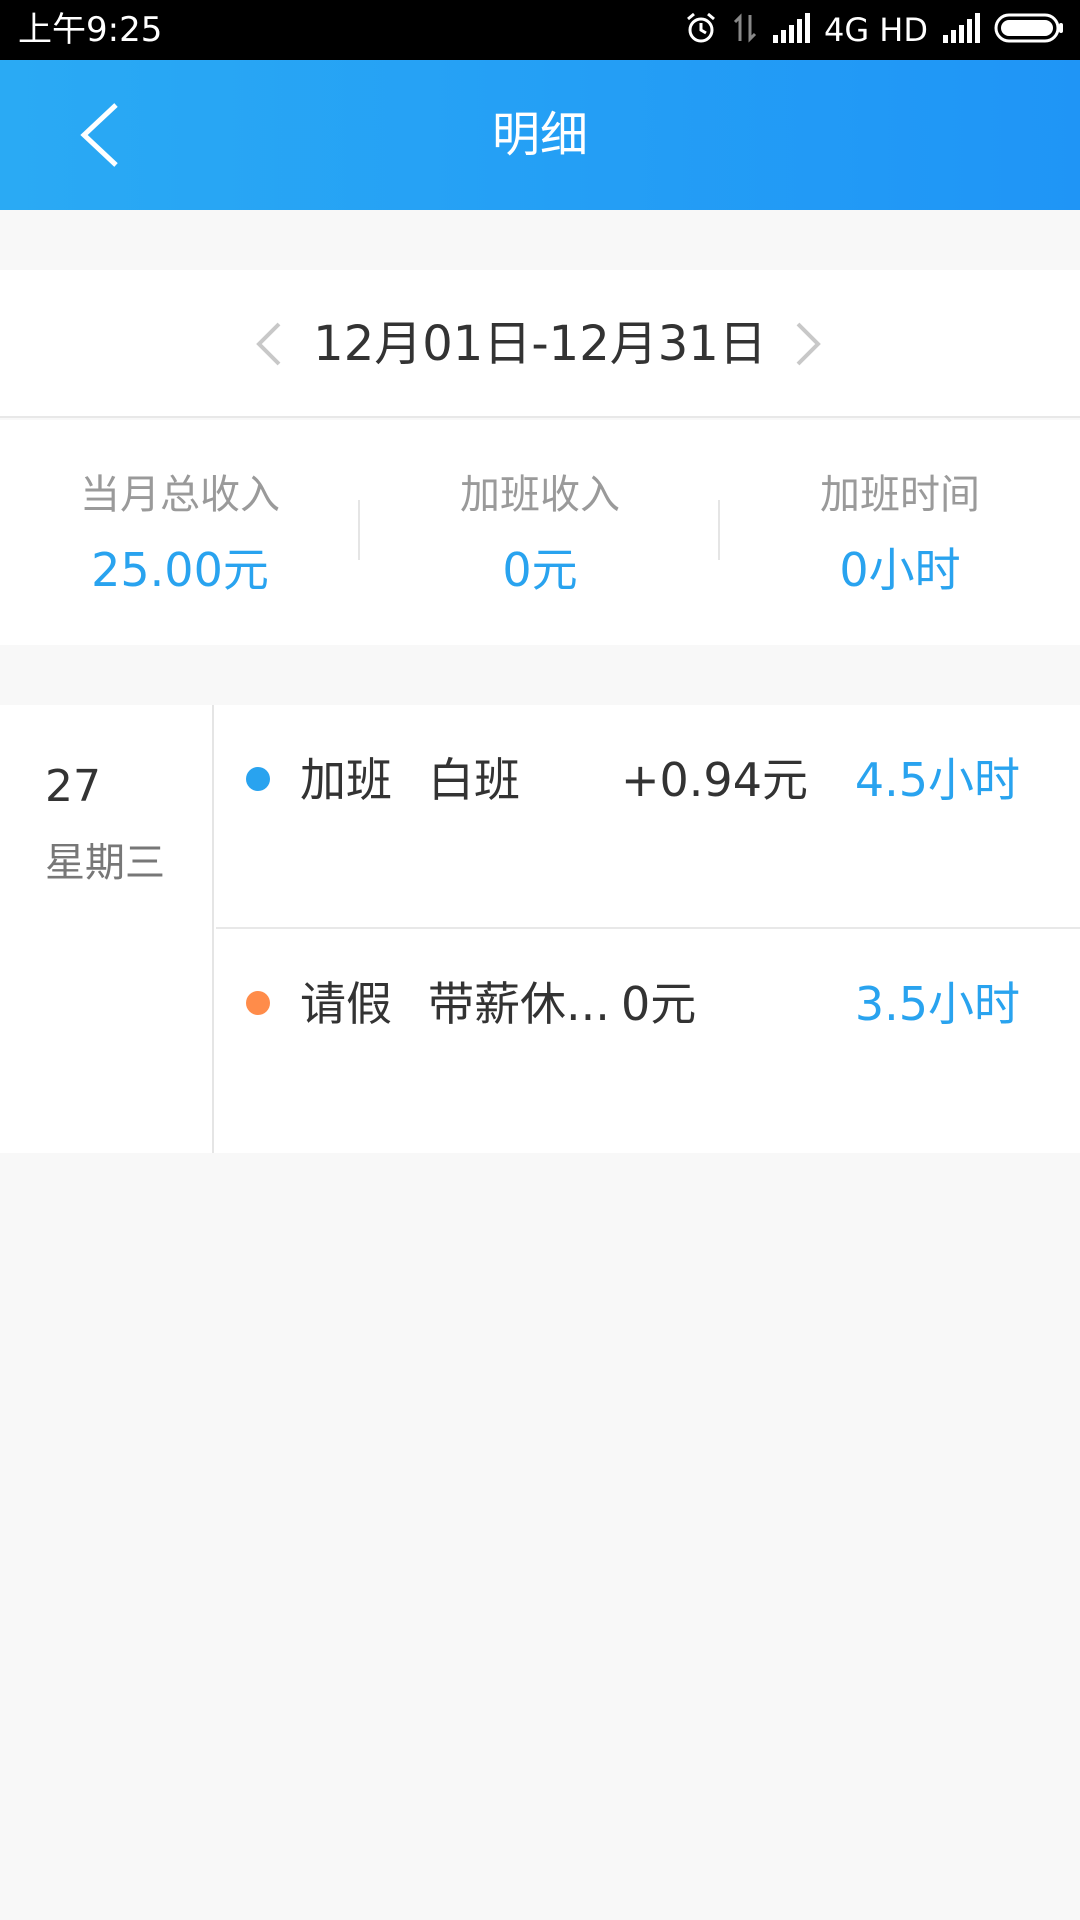 This screenshot has width=1080, height=1920. Describe the element at coordinates (346, 1004) in the screenshot. I see `record-type: 请假` at that location.